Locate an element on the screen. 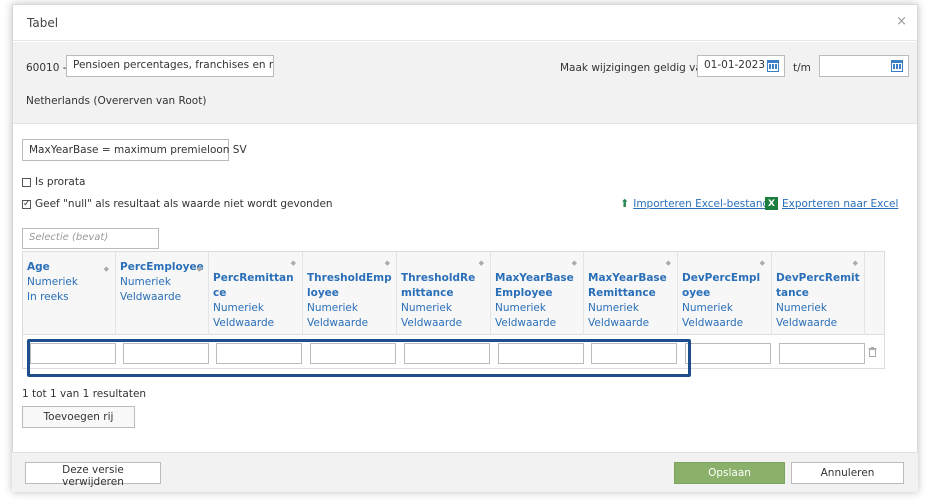 The height and width of the screenshot is (501, 928). cancel-button: Annuleren is located at coordinates (847, 473).